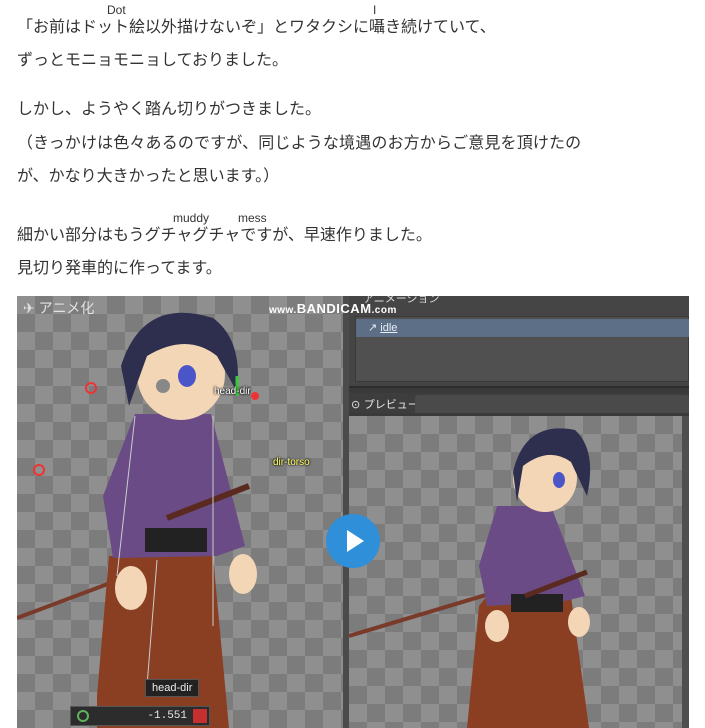  I want to click on bone-label-head-dir: head-dir, so click(232, 391).